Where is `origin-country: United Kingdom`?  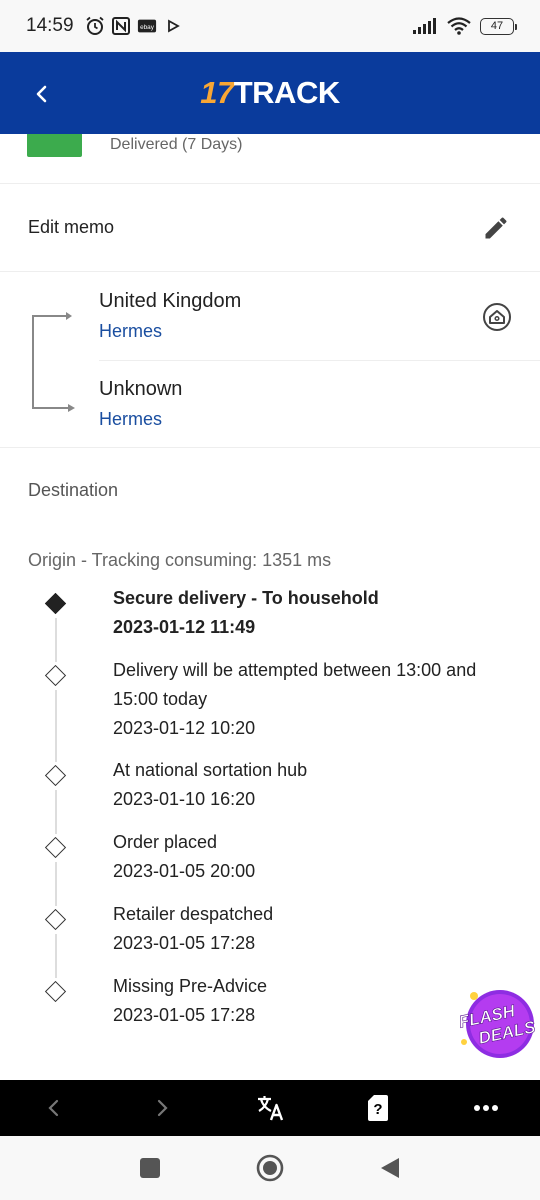 origin-country: United Kingdom is located at coordinates (170, 301).